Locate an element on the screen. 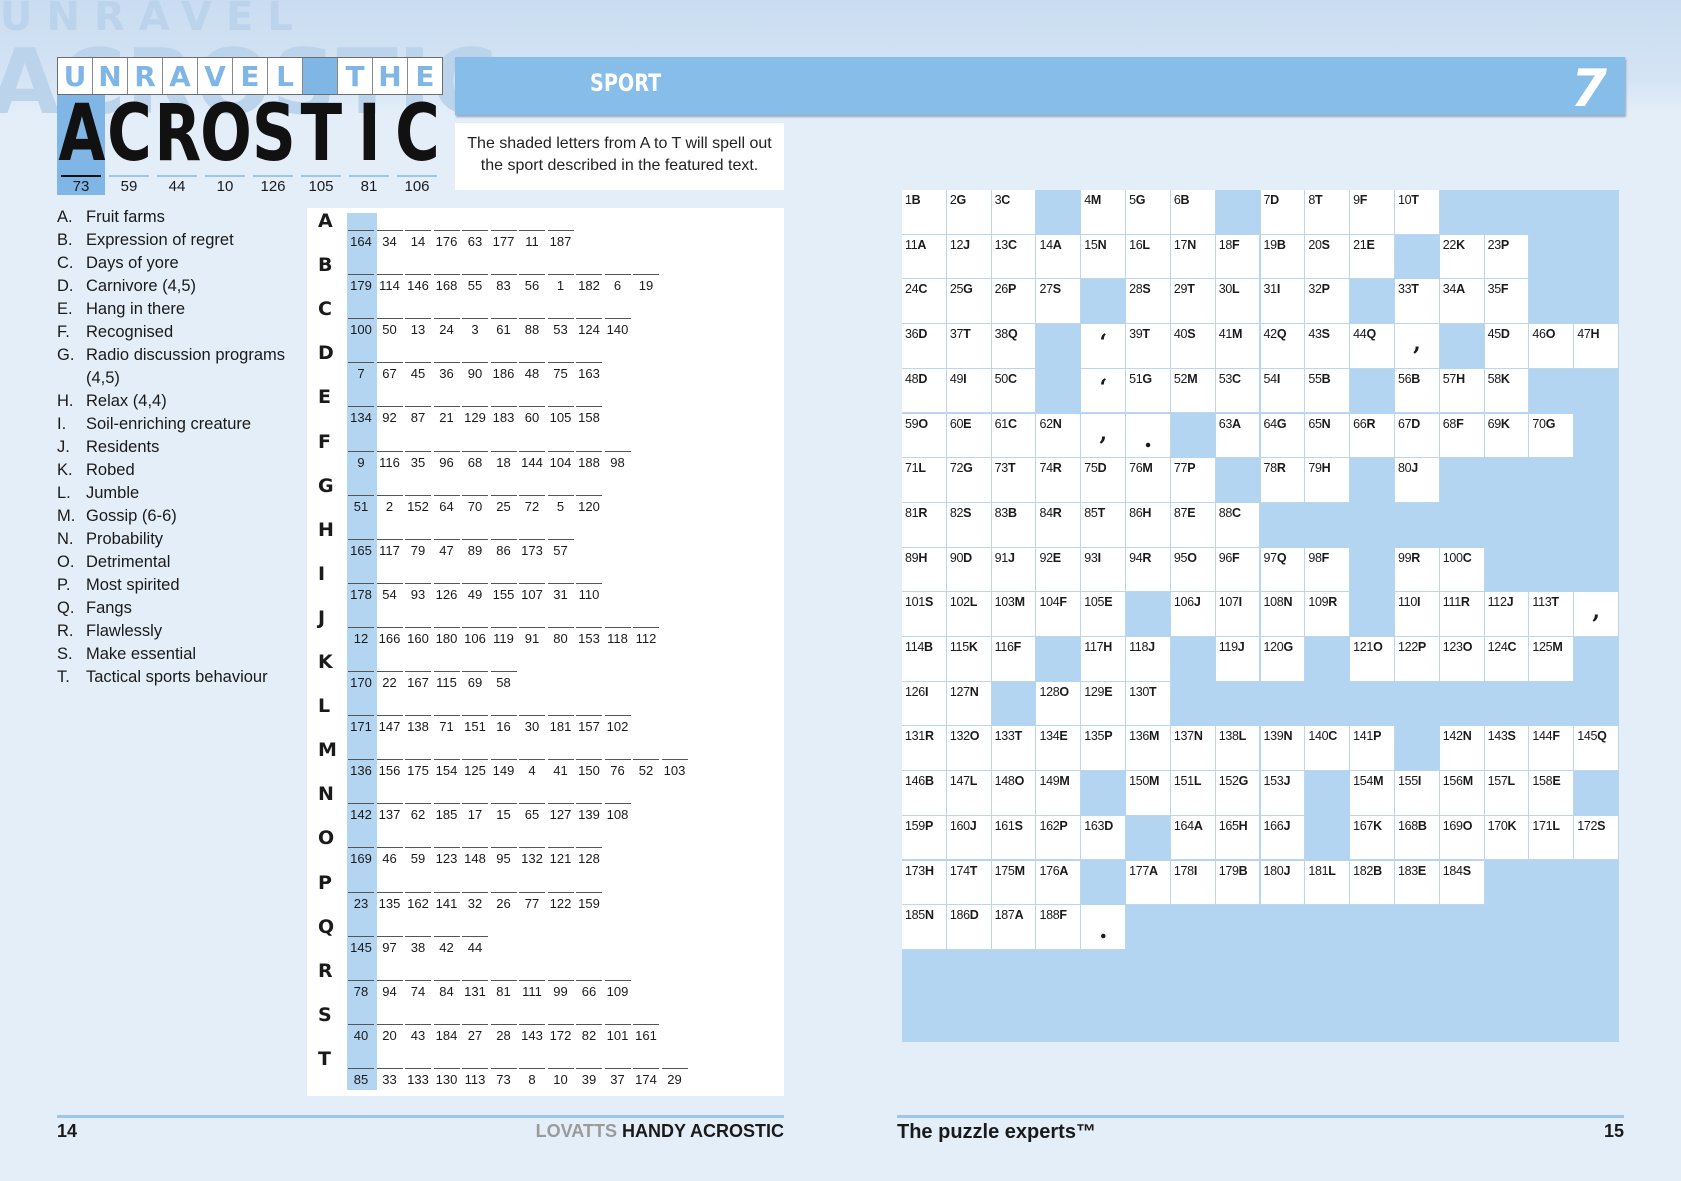  grid-cell: 111R is located at coordinates (1462, 614).